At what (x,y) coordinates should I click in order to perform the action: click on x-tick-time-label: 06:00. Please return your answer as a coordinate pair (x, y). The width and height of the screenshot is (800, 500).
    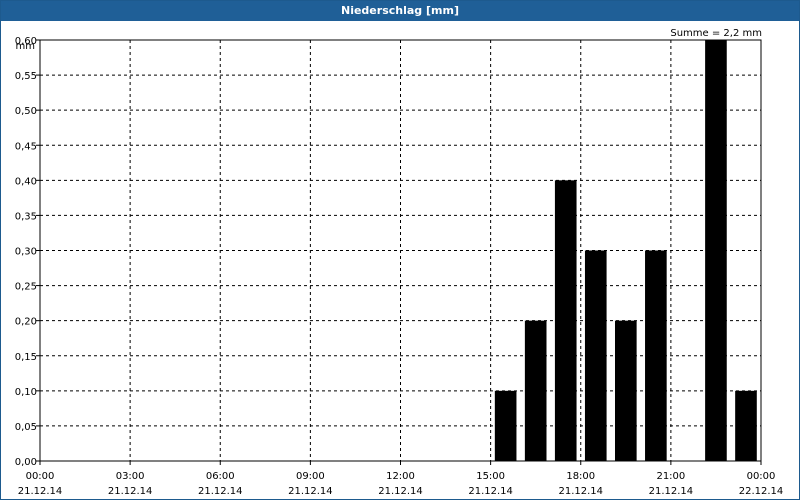
    Looking at the image, I should click on (220, 476).